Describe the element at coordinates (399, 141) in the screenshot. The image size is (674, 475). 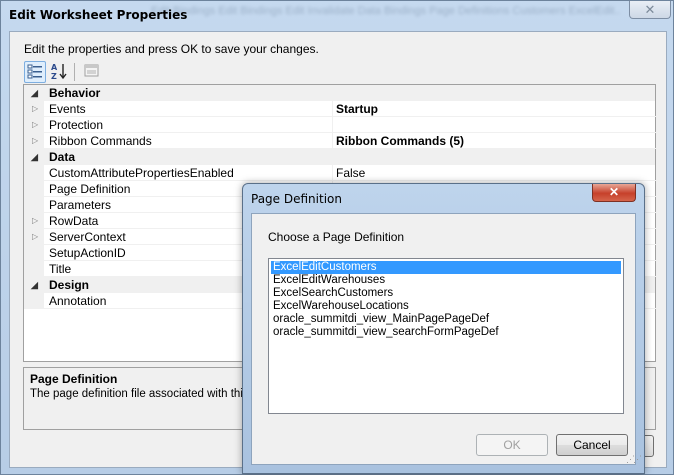
I see `property-value: Ribbon Commands (5)` at that location.